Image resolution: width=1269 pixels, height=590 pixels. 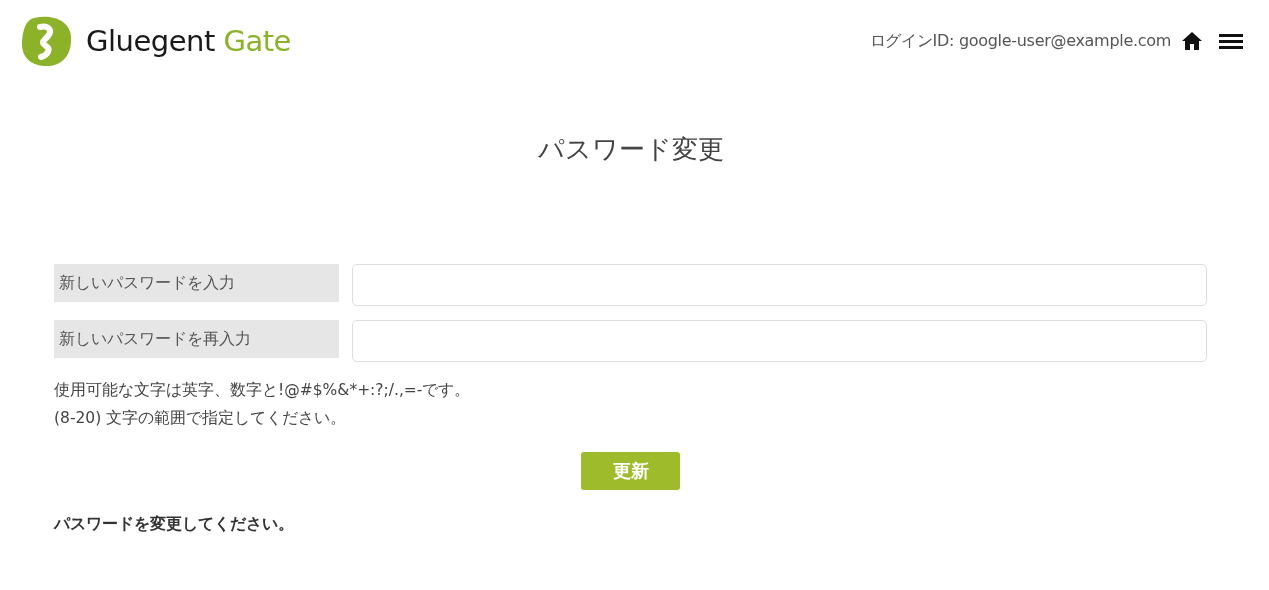 I want to click on field-label: 新しいパスワードを再入力, so click(x=196, y=339).